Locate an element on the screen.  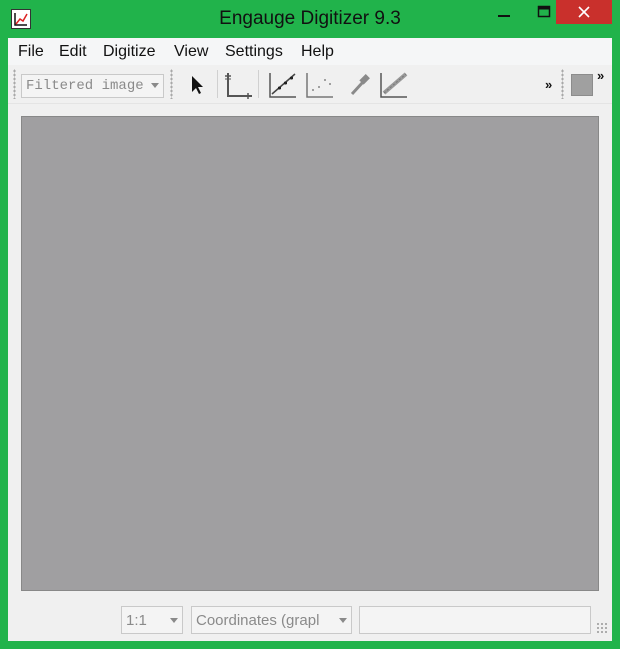
background-image-value: Filtered image is located at coordinates (85, 86).